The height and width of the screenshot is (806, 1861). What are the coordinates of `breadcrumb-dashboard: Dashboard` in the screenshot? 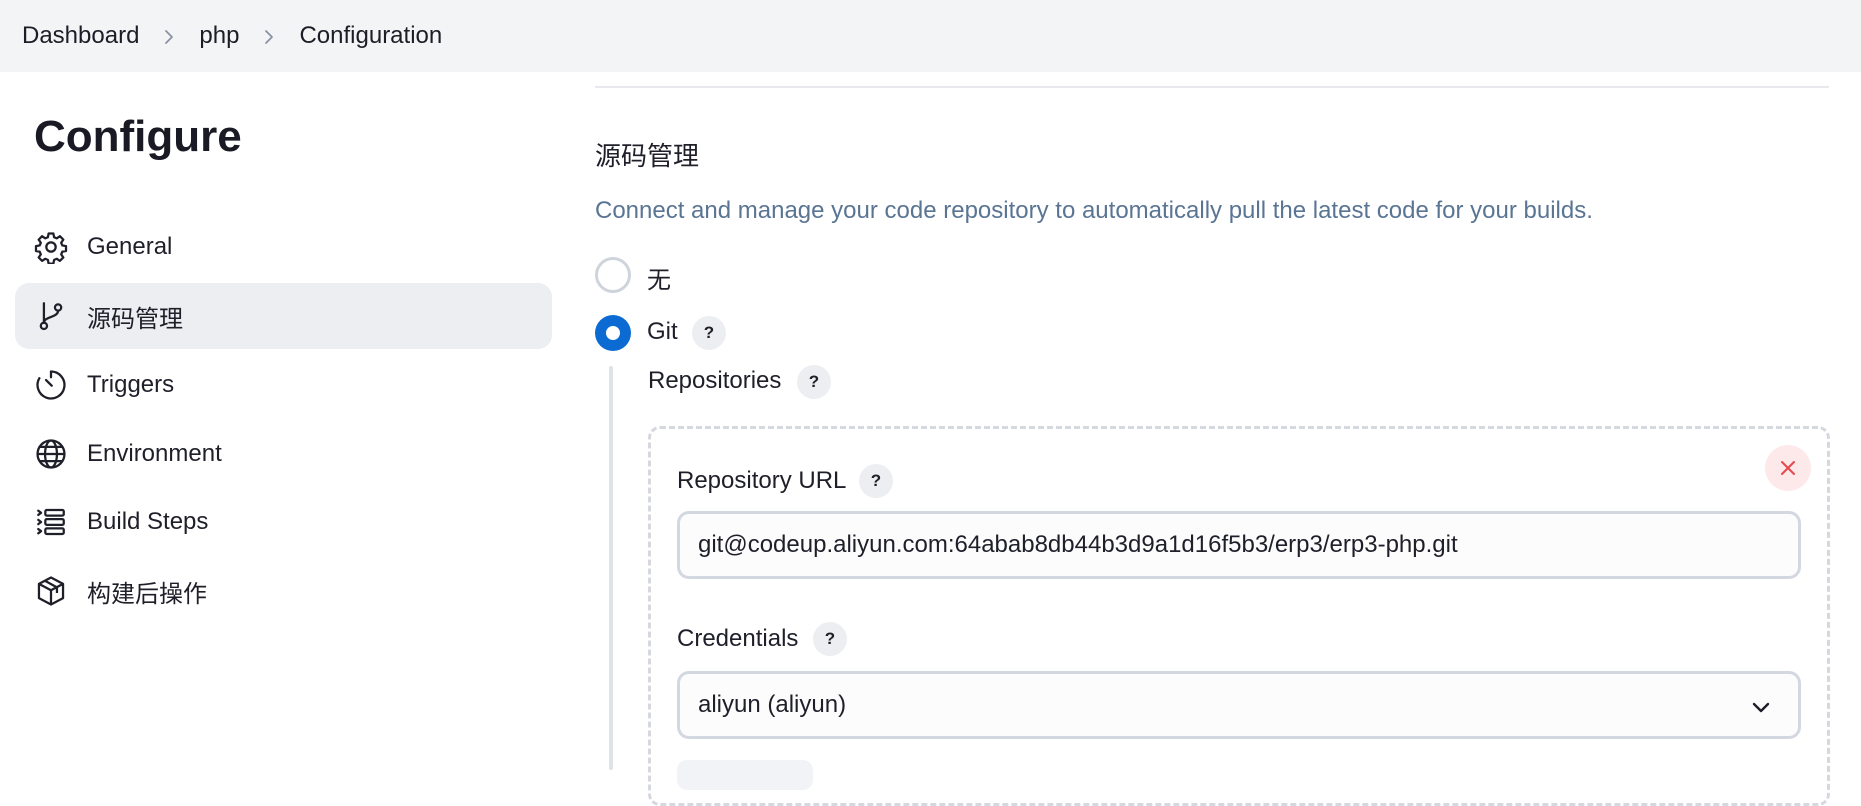 It's located at (80, 36).